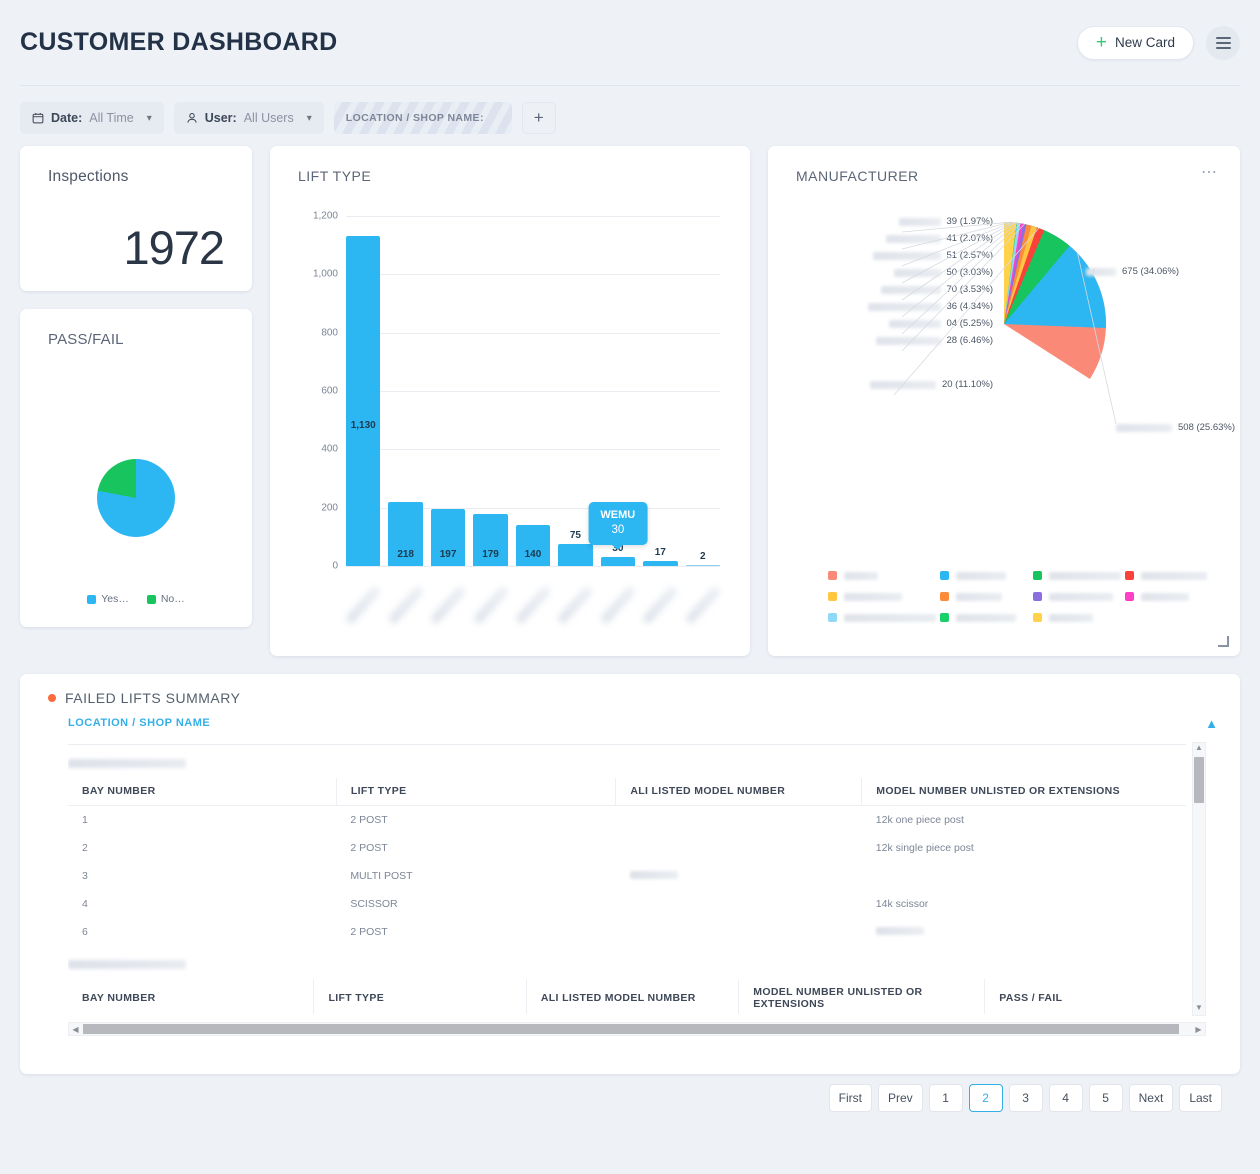 The image size is (1260, 1174). I want to click on scroll-up-arrow: ▲, so click(1199, 749).